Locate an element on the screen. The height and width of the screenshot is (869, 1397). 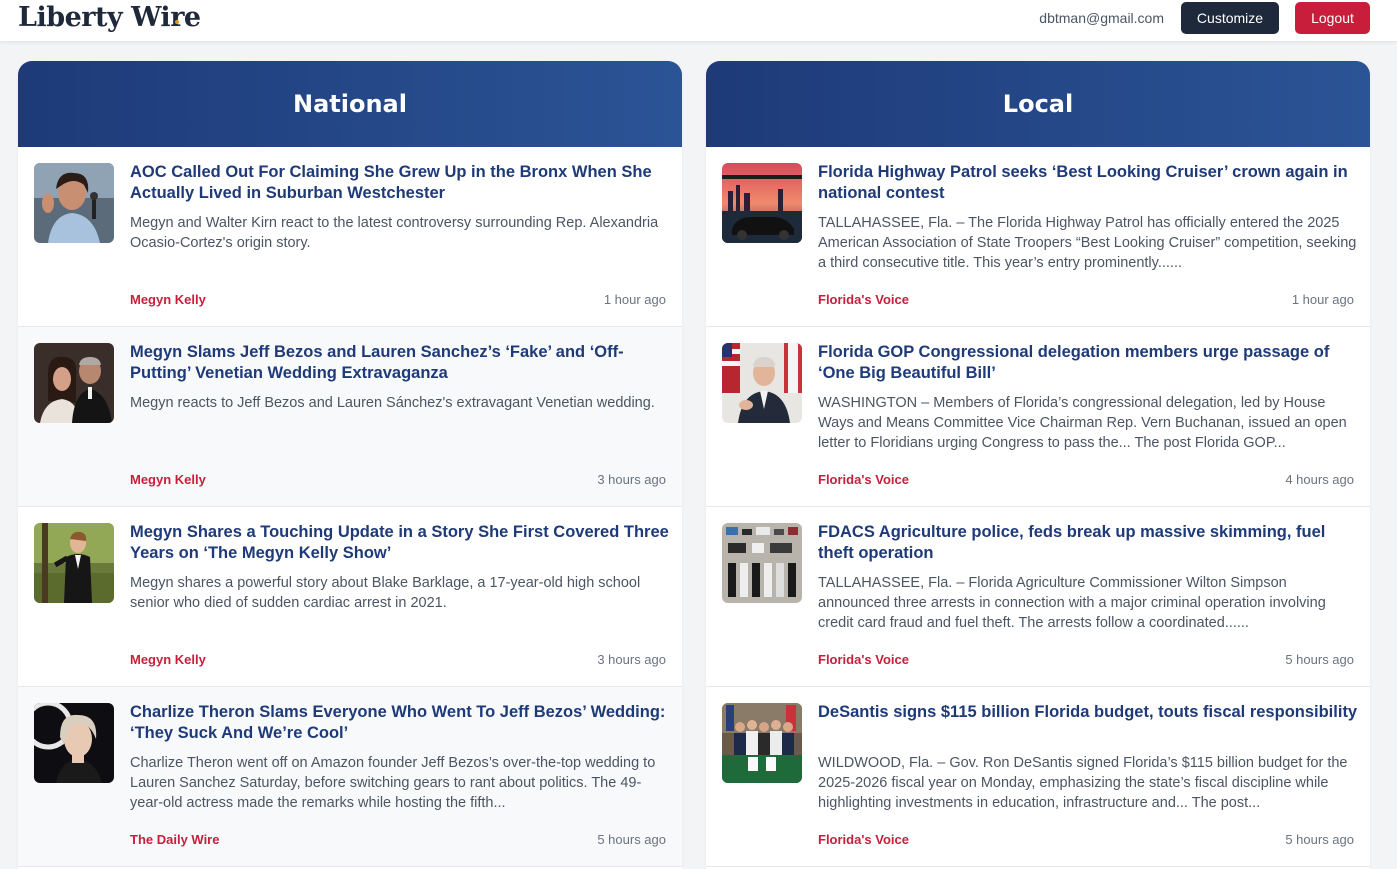
teen-in-tuxedo-image is located at coordinates (74, 563).